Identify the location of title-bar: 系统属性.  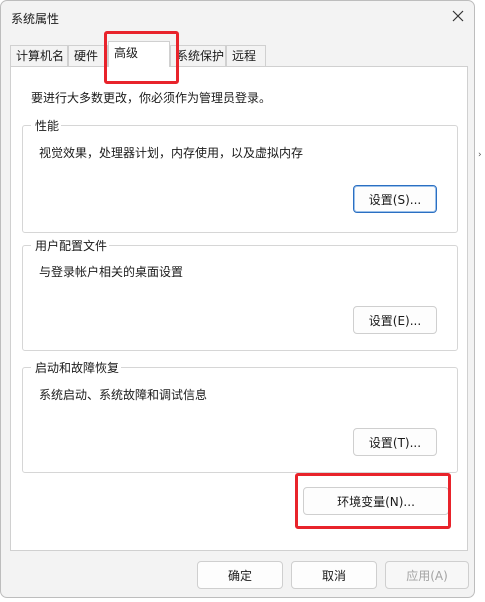
(237, 18).